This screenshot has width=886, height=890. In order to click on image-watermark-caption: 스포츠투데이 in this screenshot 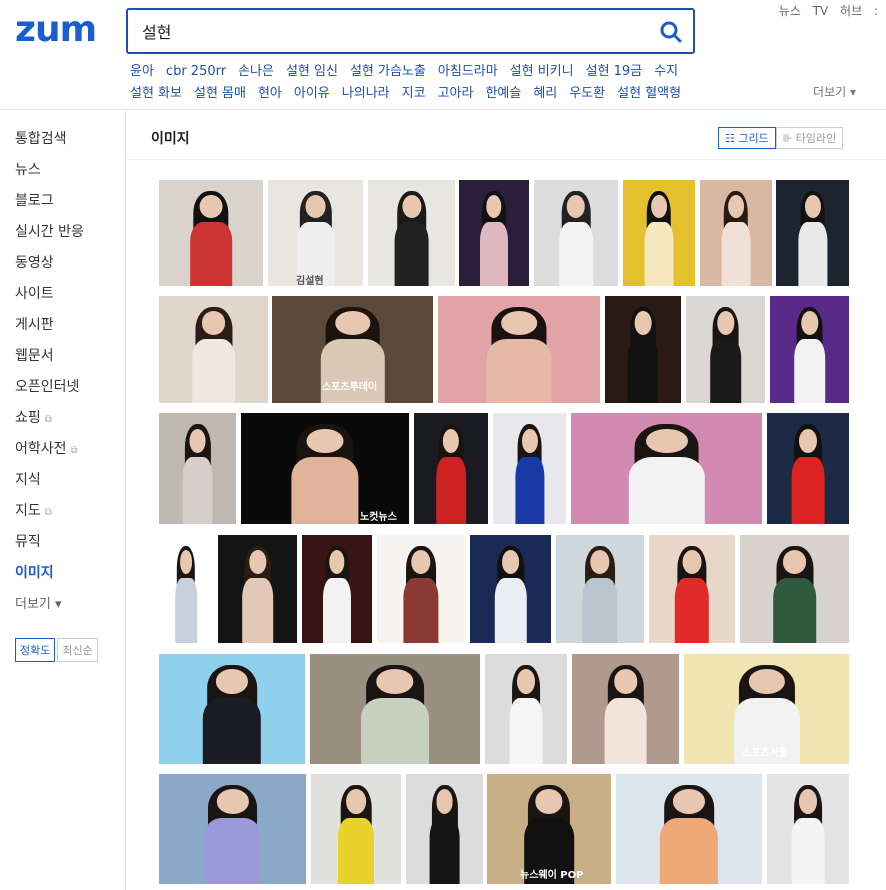, I will do `click(350, 387)`.